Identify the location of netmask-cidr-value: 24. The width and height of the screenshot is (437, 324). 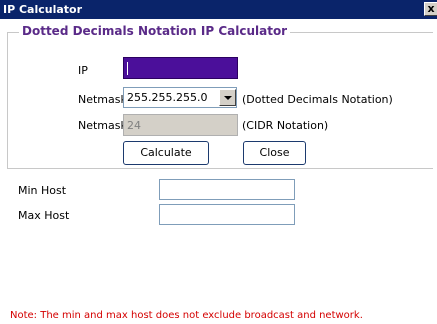
(134, 125).